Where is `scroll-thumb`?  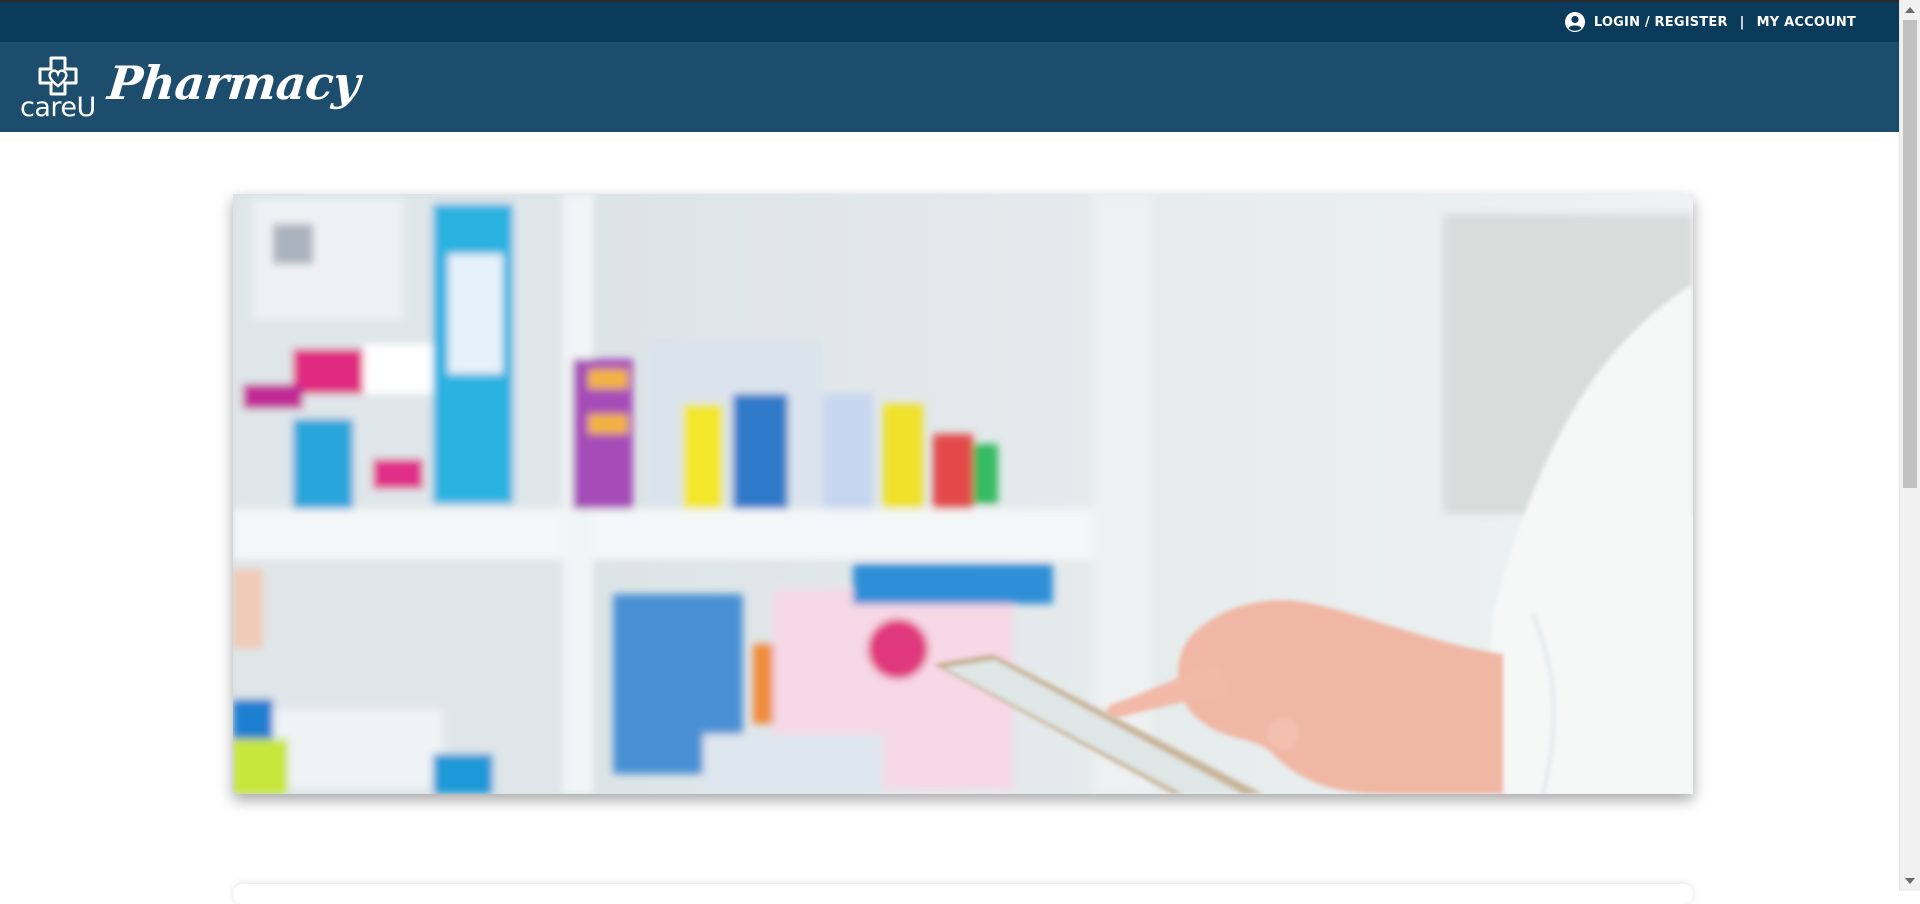
scroll-thumb is located at coordinates (1910, 254).